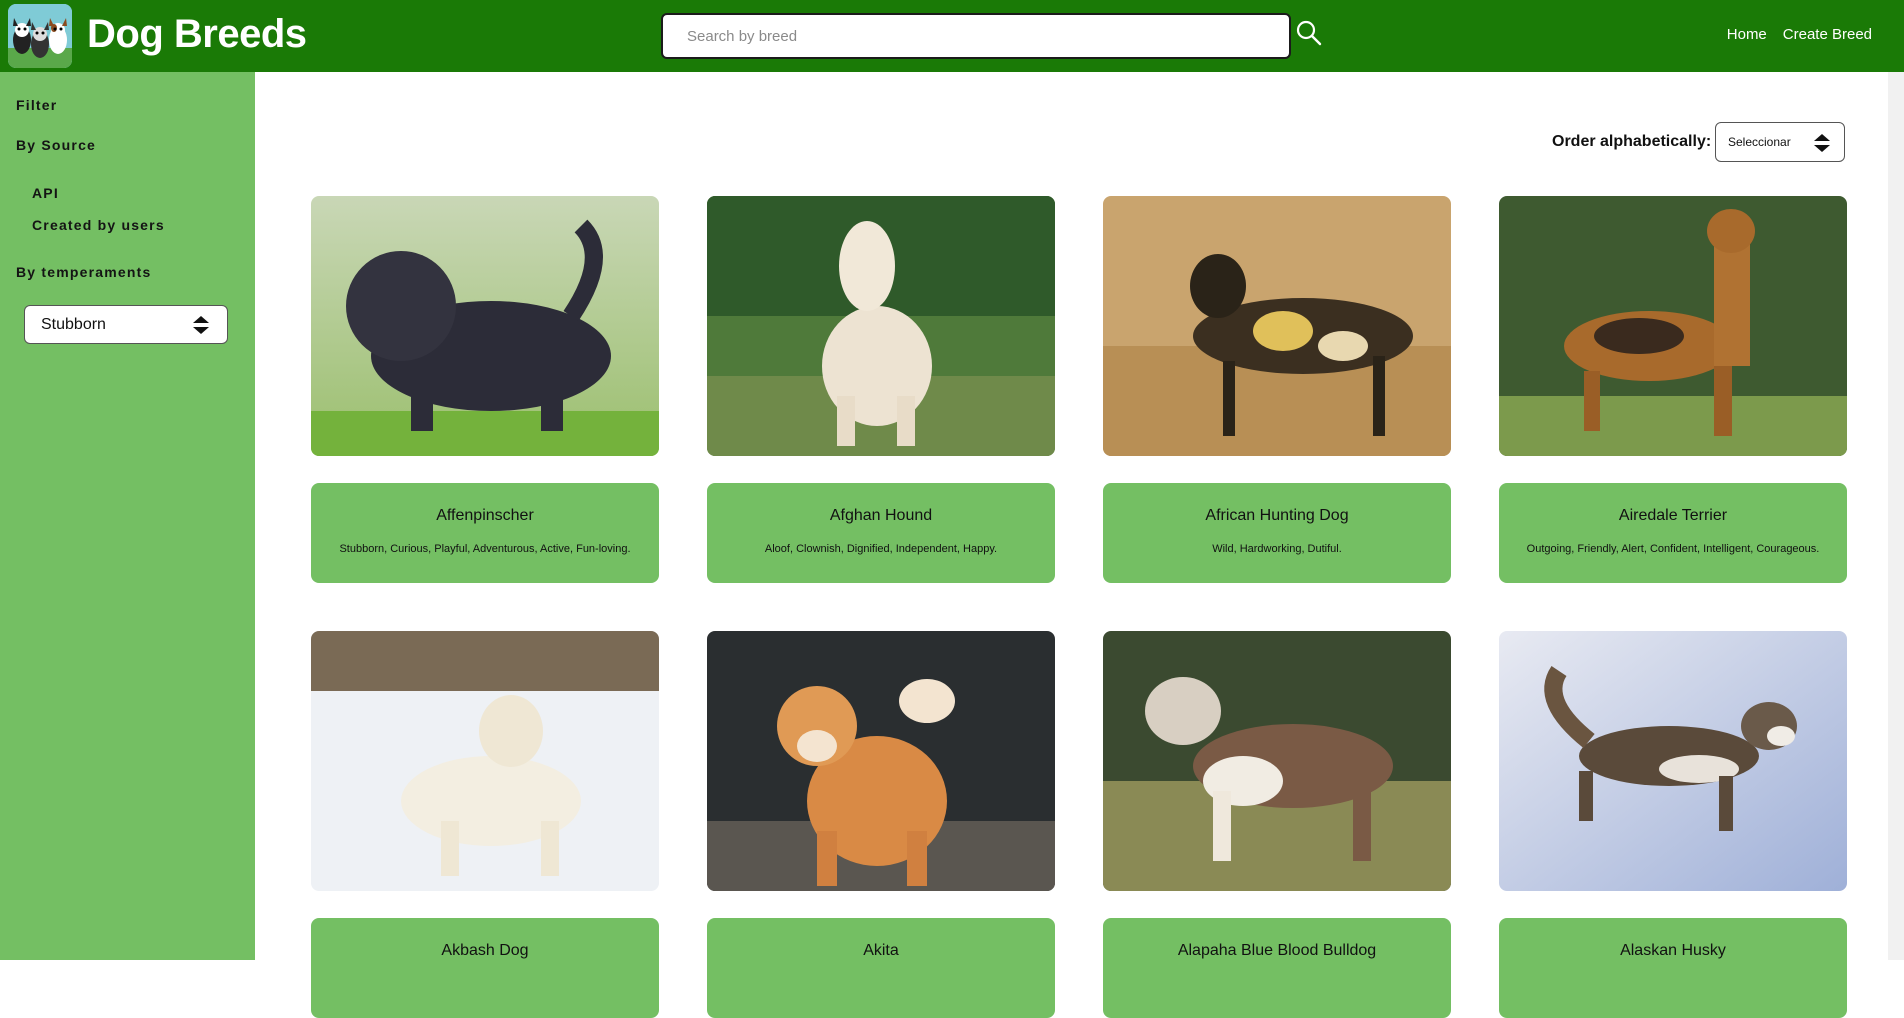  What do you see at coordinates (1759, 142) in the screenshot?
I see `order-select-value: Seleccionar` at bounding box center [1759, 142].